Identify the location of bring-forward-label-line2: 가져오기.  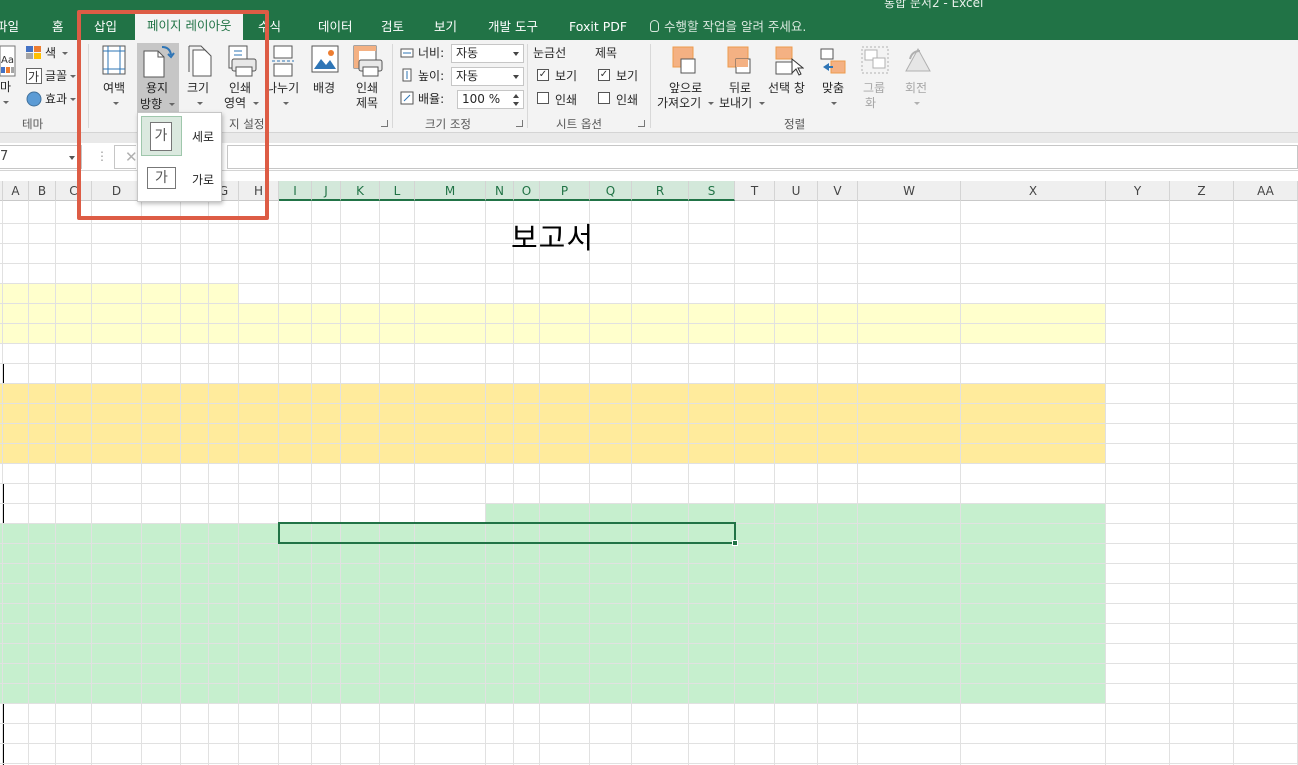
(679, 103).